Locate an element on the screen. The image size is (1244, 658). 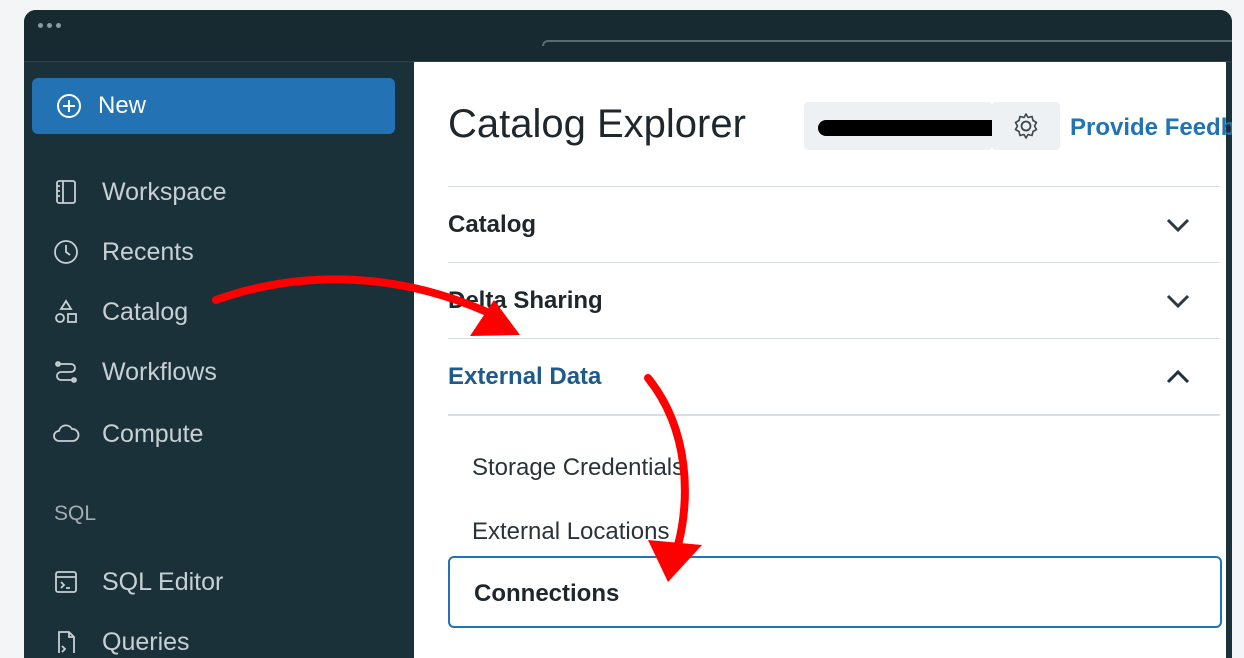
catalog-icon is located at coordinates (66, 312).